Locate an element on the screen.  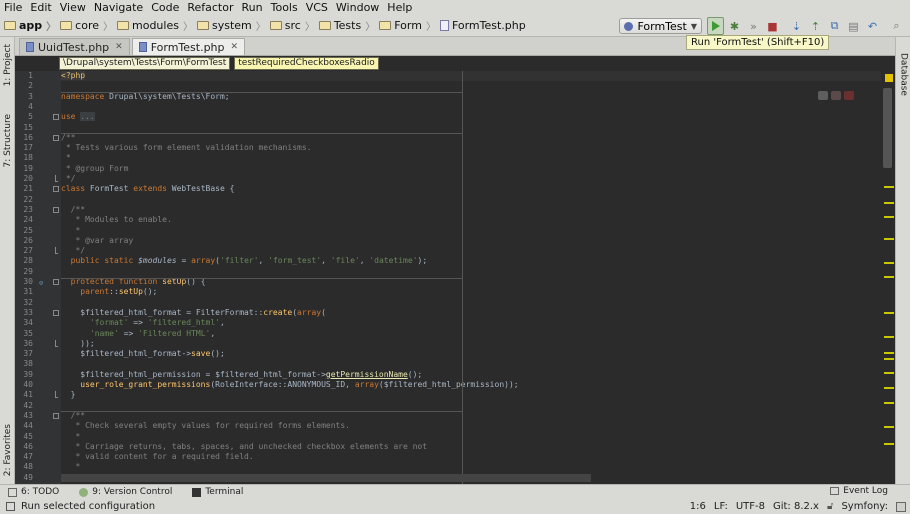
menu-tools: Tools is located at coordinates (284, 7).